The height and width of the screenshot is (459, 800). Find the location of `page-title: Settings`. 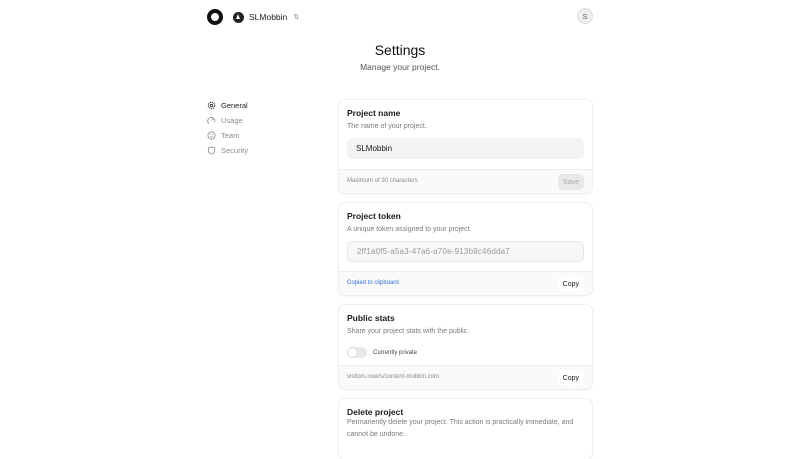

page-title: Settings is located at coordinates (400, 50).